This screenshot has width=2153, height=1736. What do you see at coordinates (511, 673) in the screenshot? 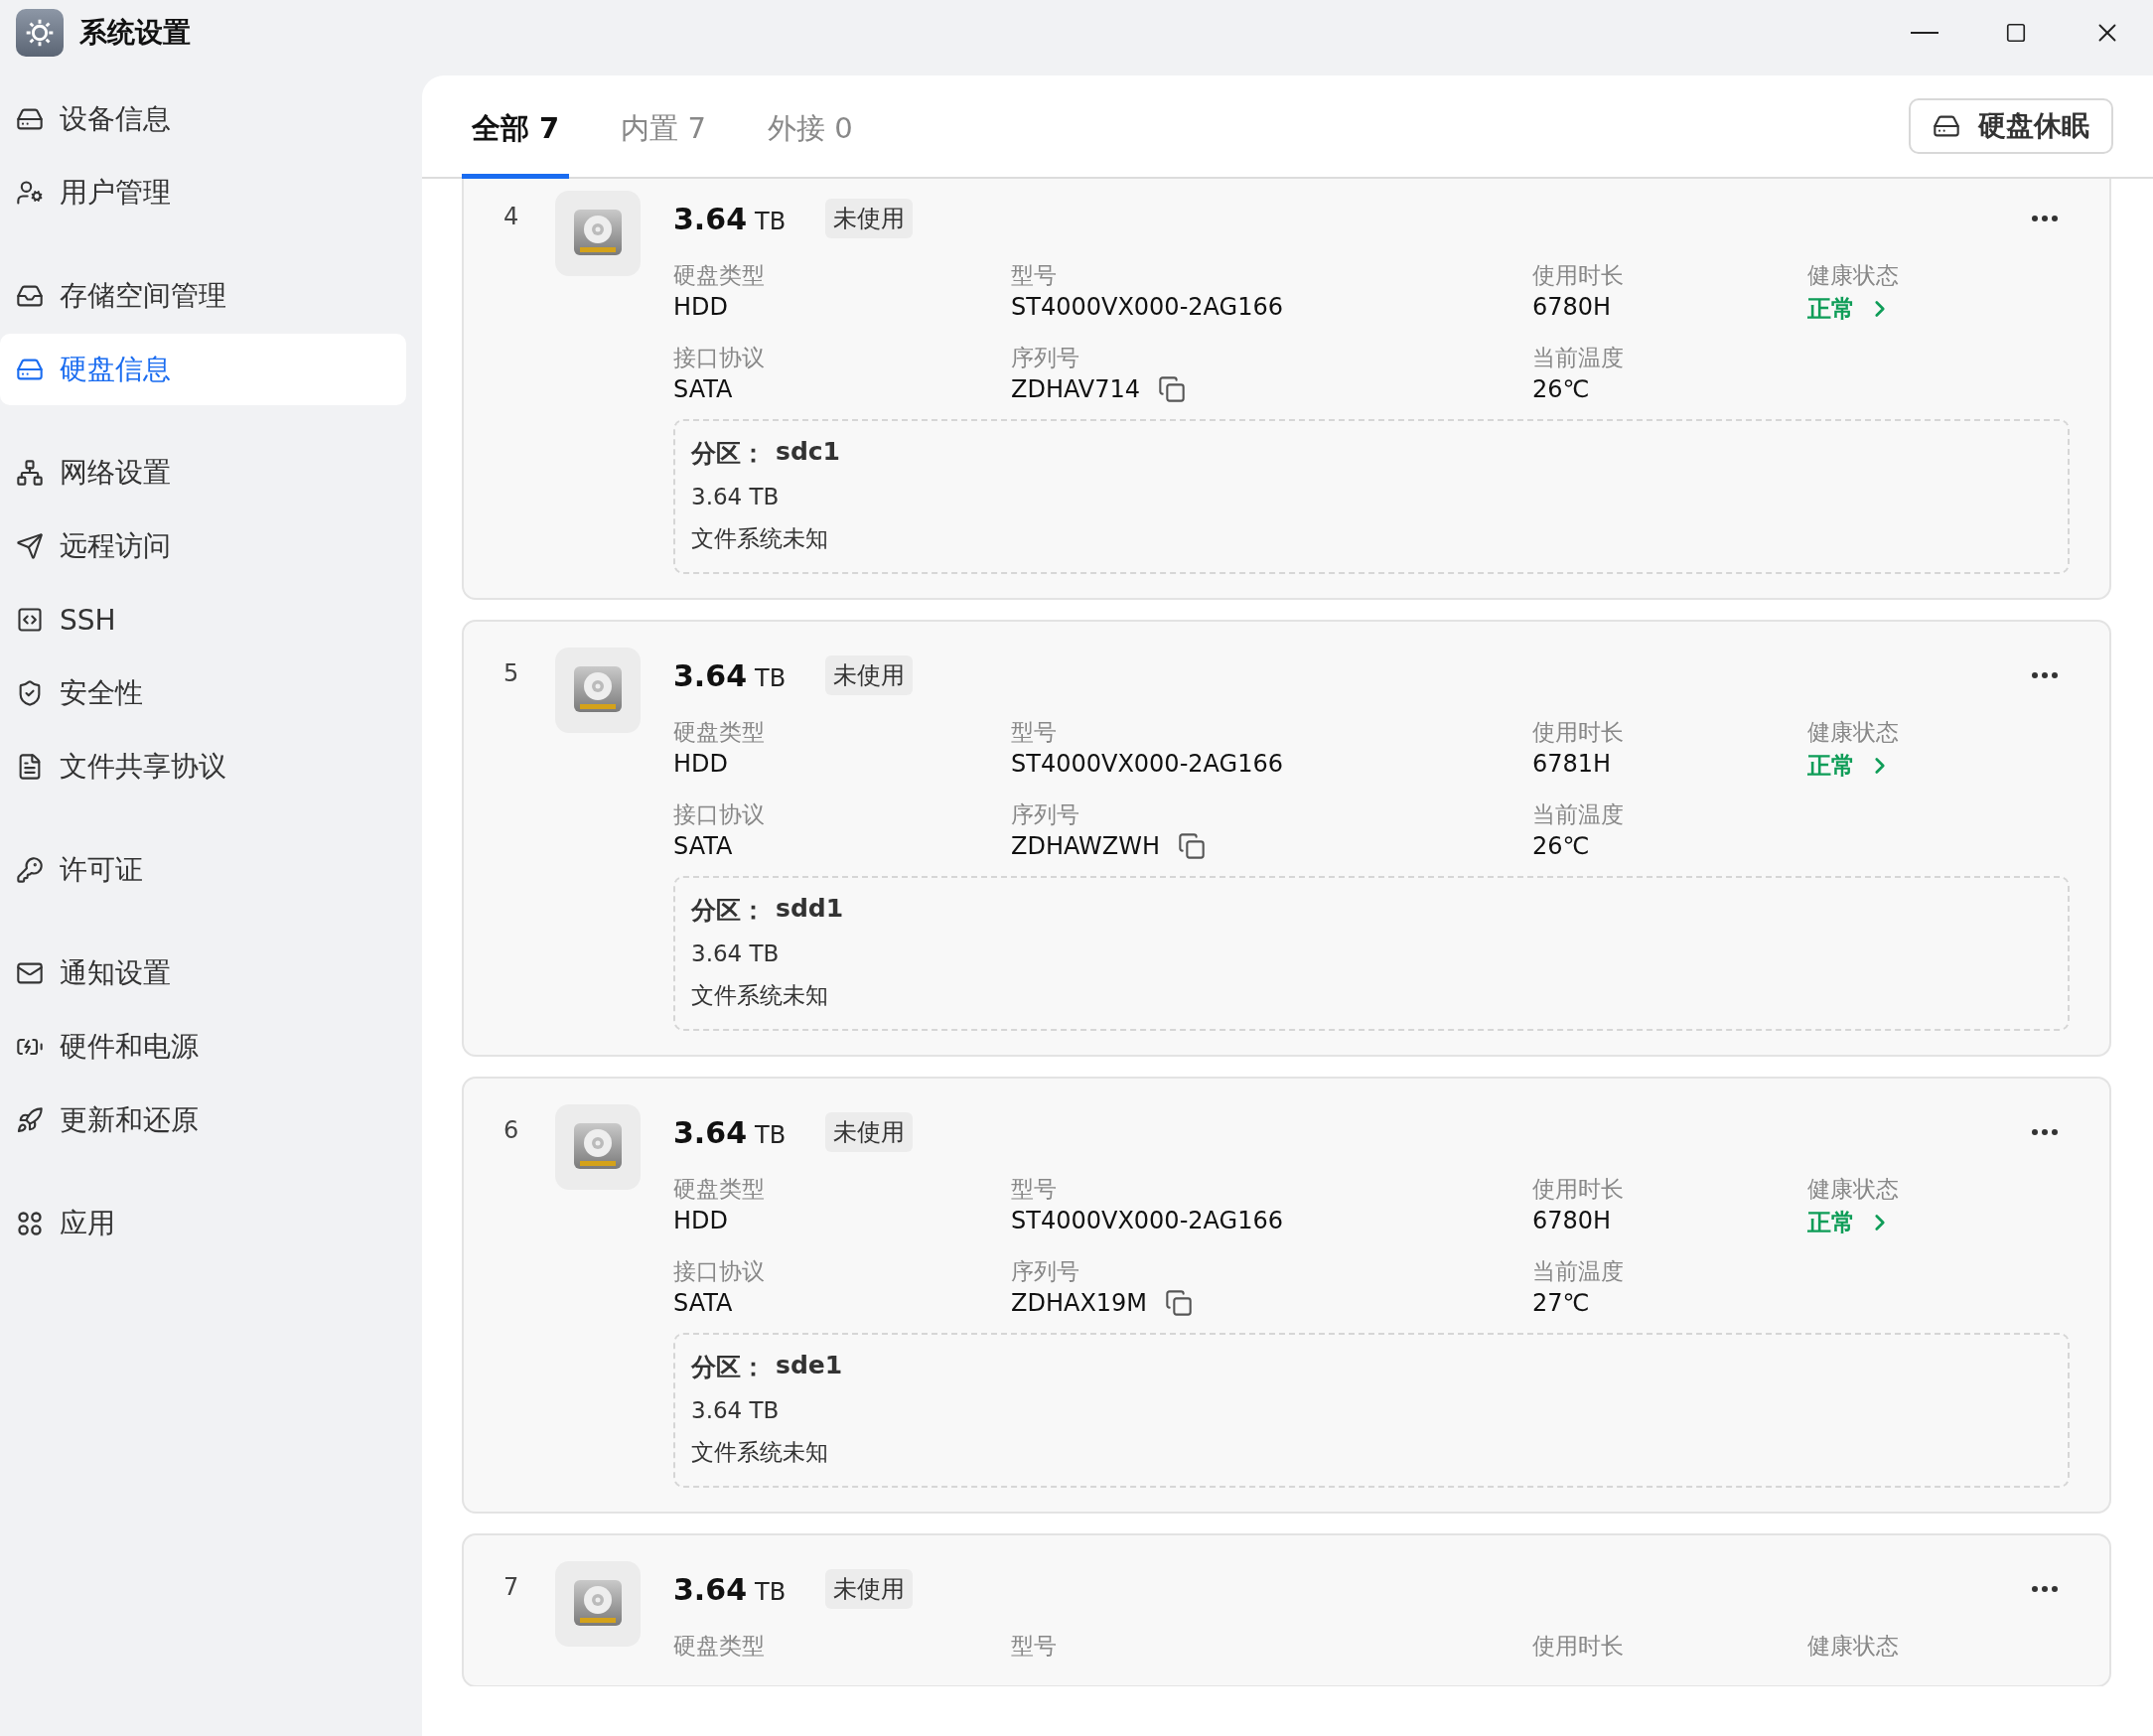
I see `disk-number: 5` at bounding box center [511, 673].